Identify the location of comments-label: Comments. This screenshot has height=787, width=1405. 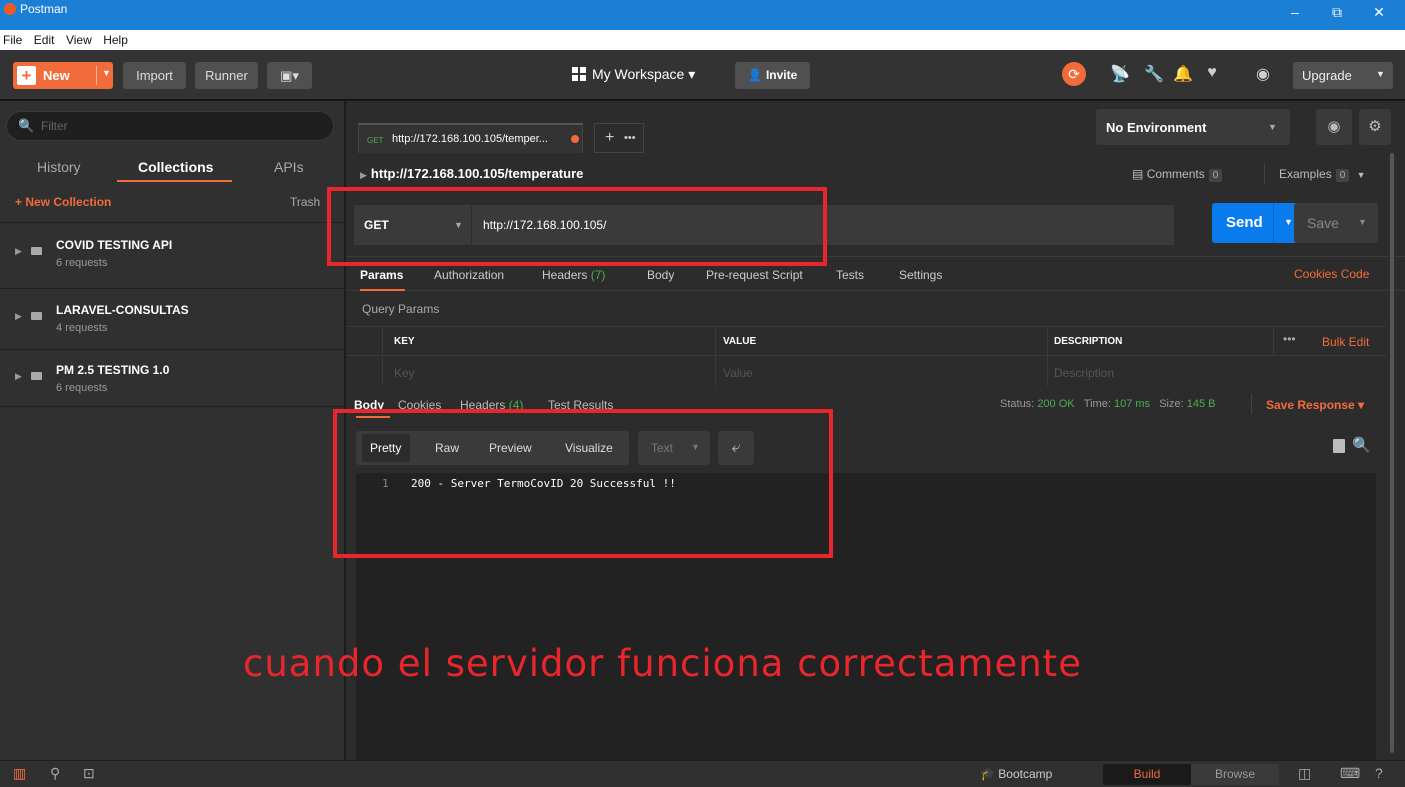
(1175, 174).